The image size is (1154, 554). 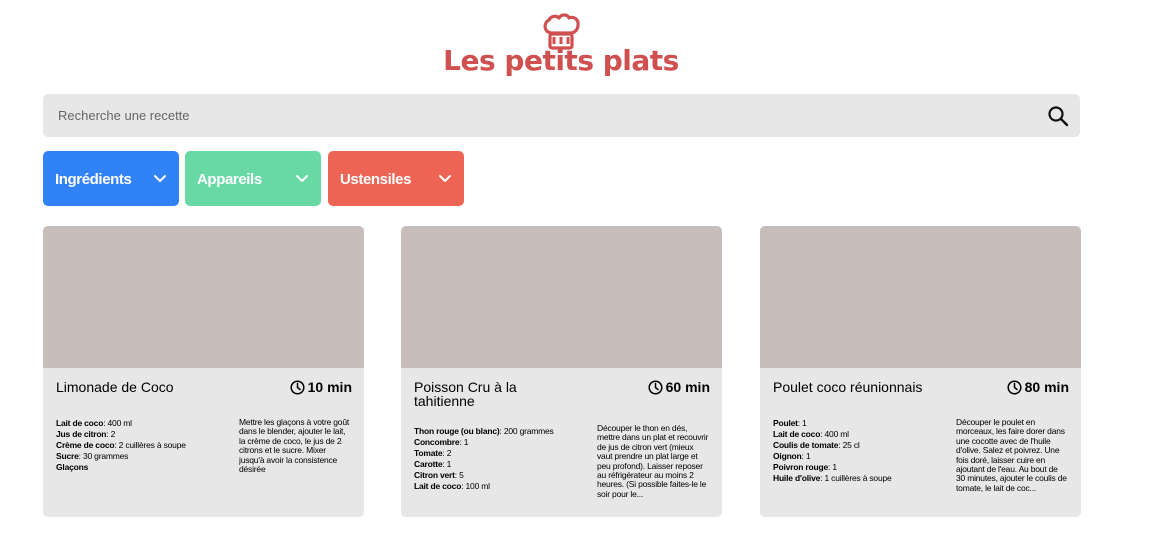 I want to click on recipe-time: 10 min, so click(x=321, y=387).